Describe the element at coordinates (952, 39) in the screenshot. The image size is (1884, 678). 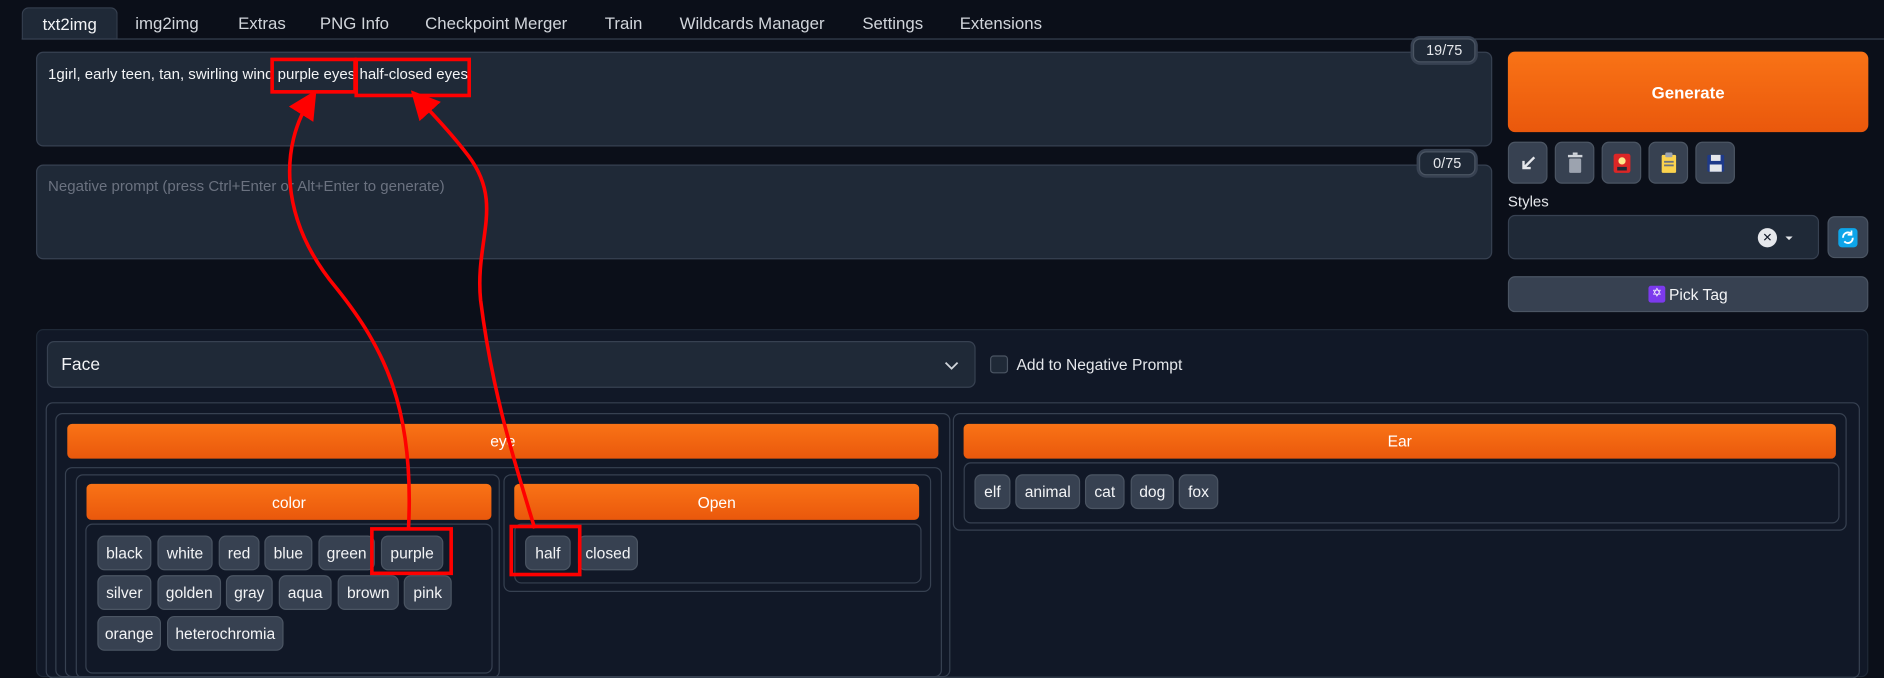
I see `tab-divider` at that location.